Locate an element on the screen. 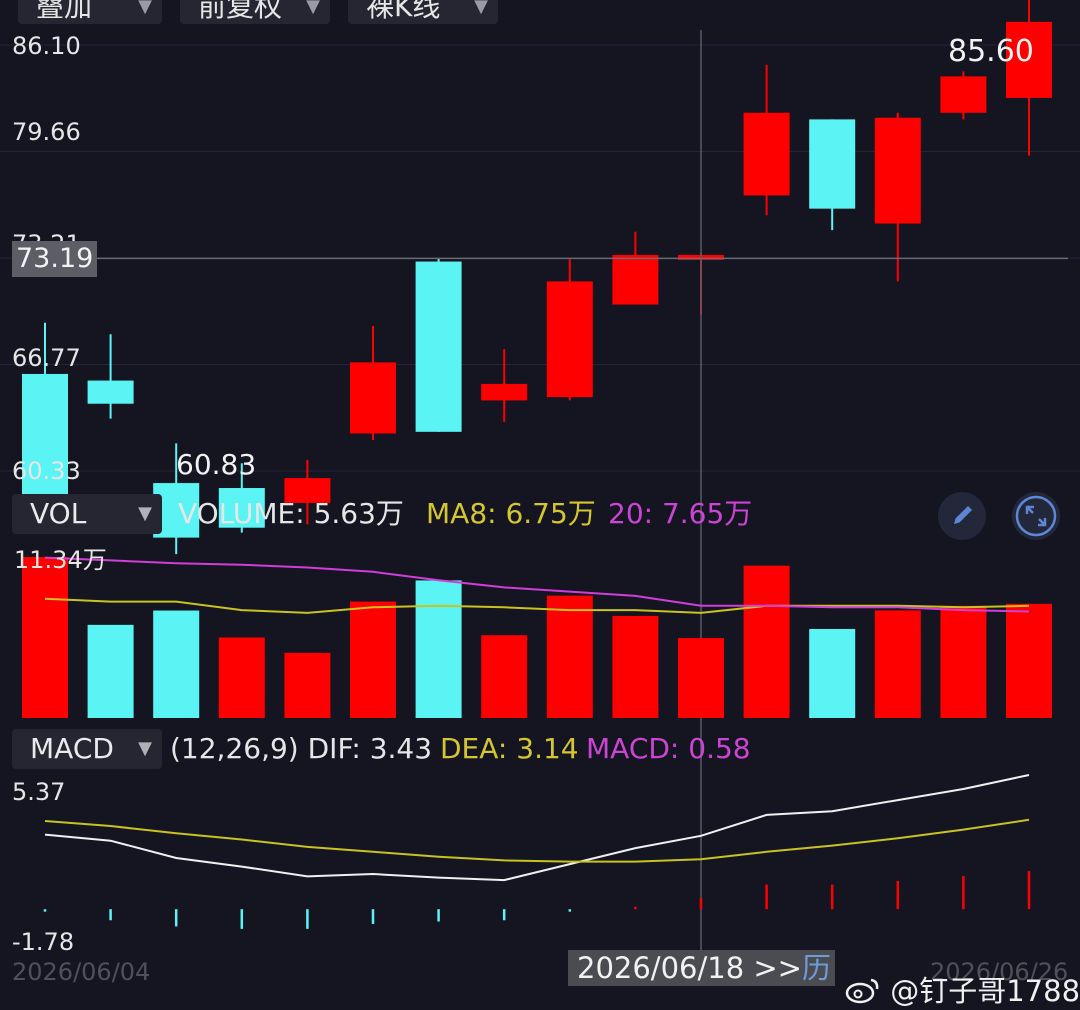 The width and height of the screenshot is (1080, 1010). price-axis-label: 66.77 is located at coordinates (46, 358).